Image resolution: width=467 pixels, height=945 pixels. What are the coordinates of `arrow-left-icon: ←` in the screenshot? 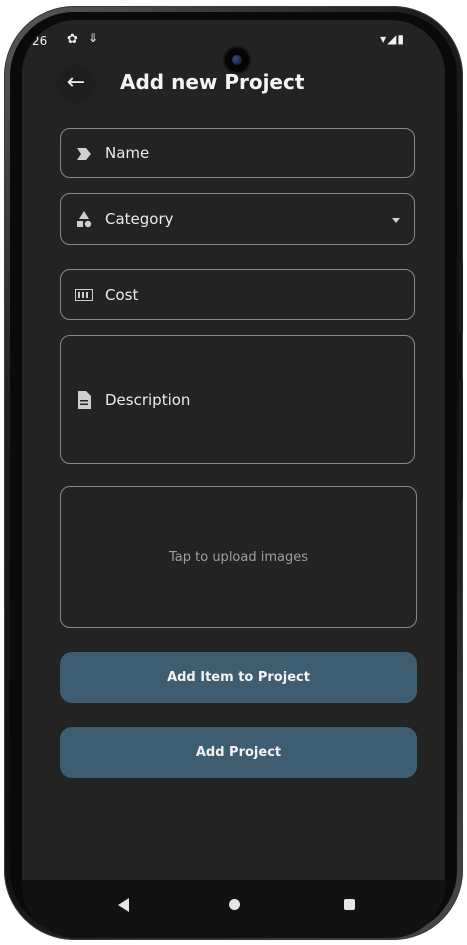 It's located at (76, 82).